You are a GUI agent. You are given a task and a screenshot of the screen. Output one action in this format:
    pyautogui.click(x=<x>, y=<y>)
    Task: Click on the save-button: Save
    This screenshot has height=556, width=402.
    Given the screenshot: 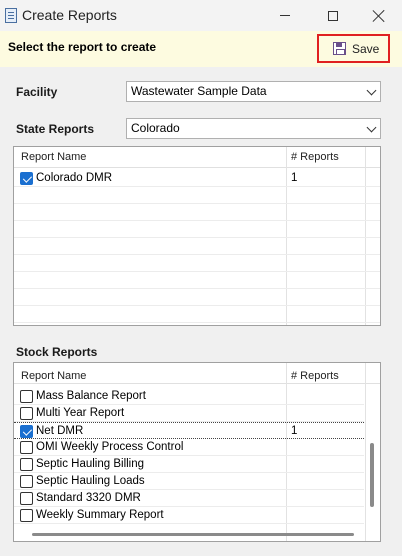 What is the action you would take?
    pyautogui.click(x=353, y=48)
    